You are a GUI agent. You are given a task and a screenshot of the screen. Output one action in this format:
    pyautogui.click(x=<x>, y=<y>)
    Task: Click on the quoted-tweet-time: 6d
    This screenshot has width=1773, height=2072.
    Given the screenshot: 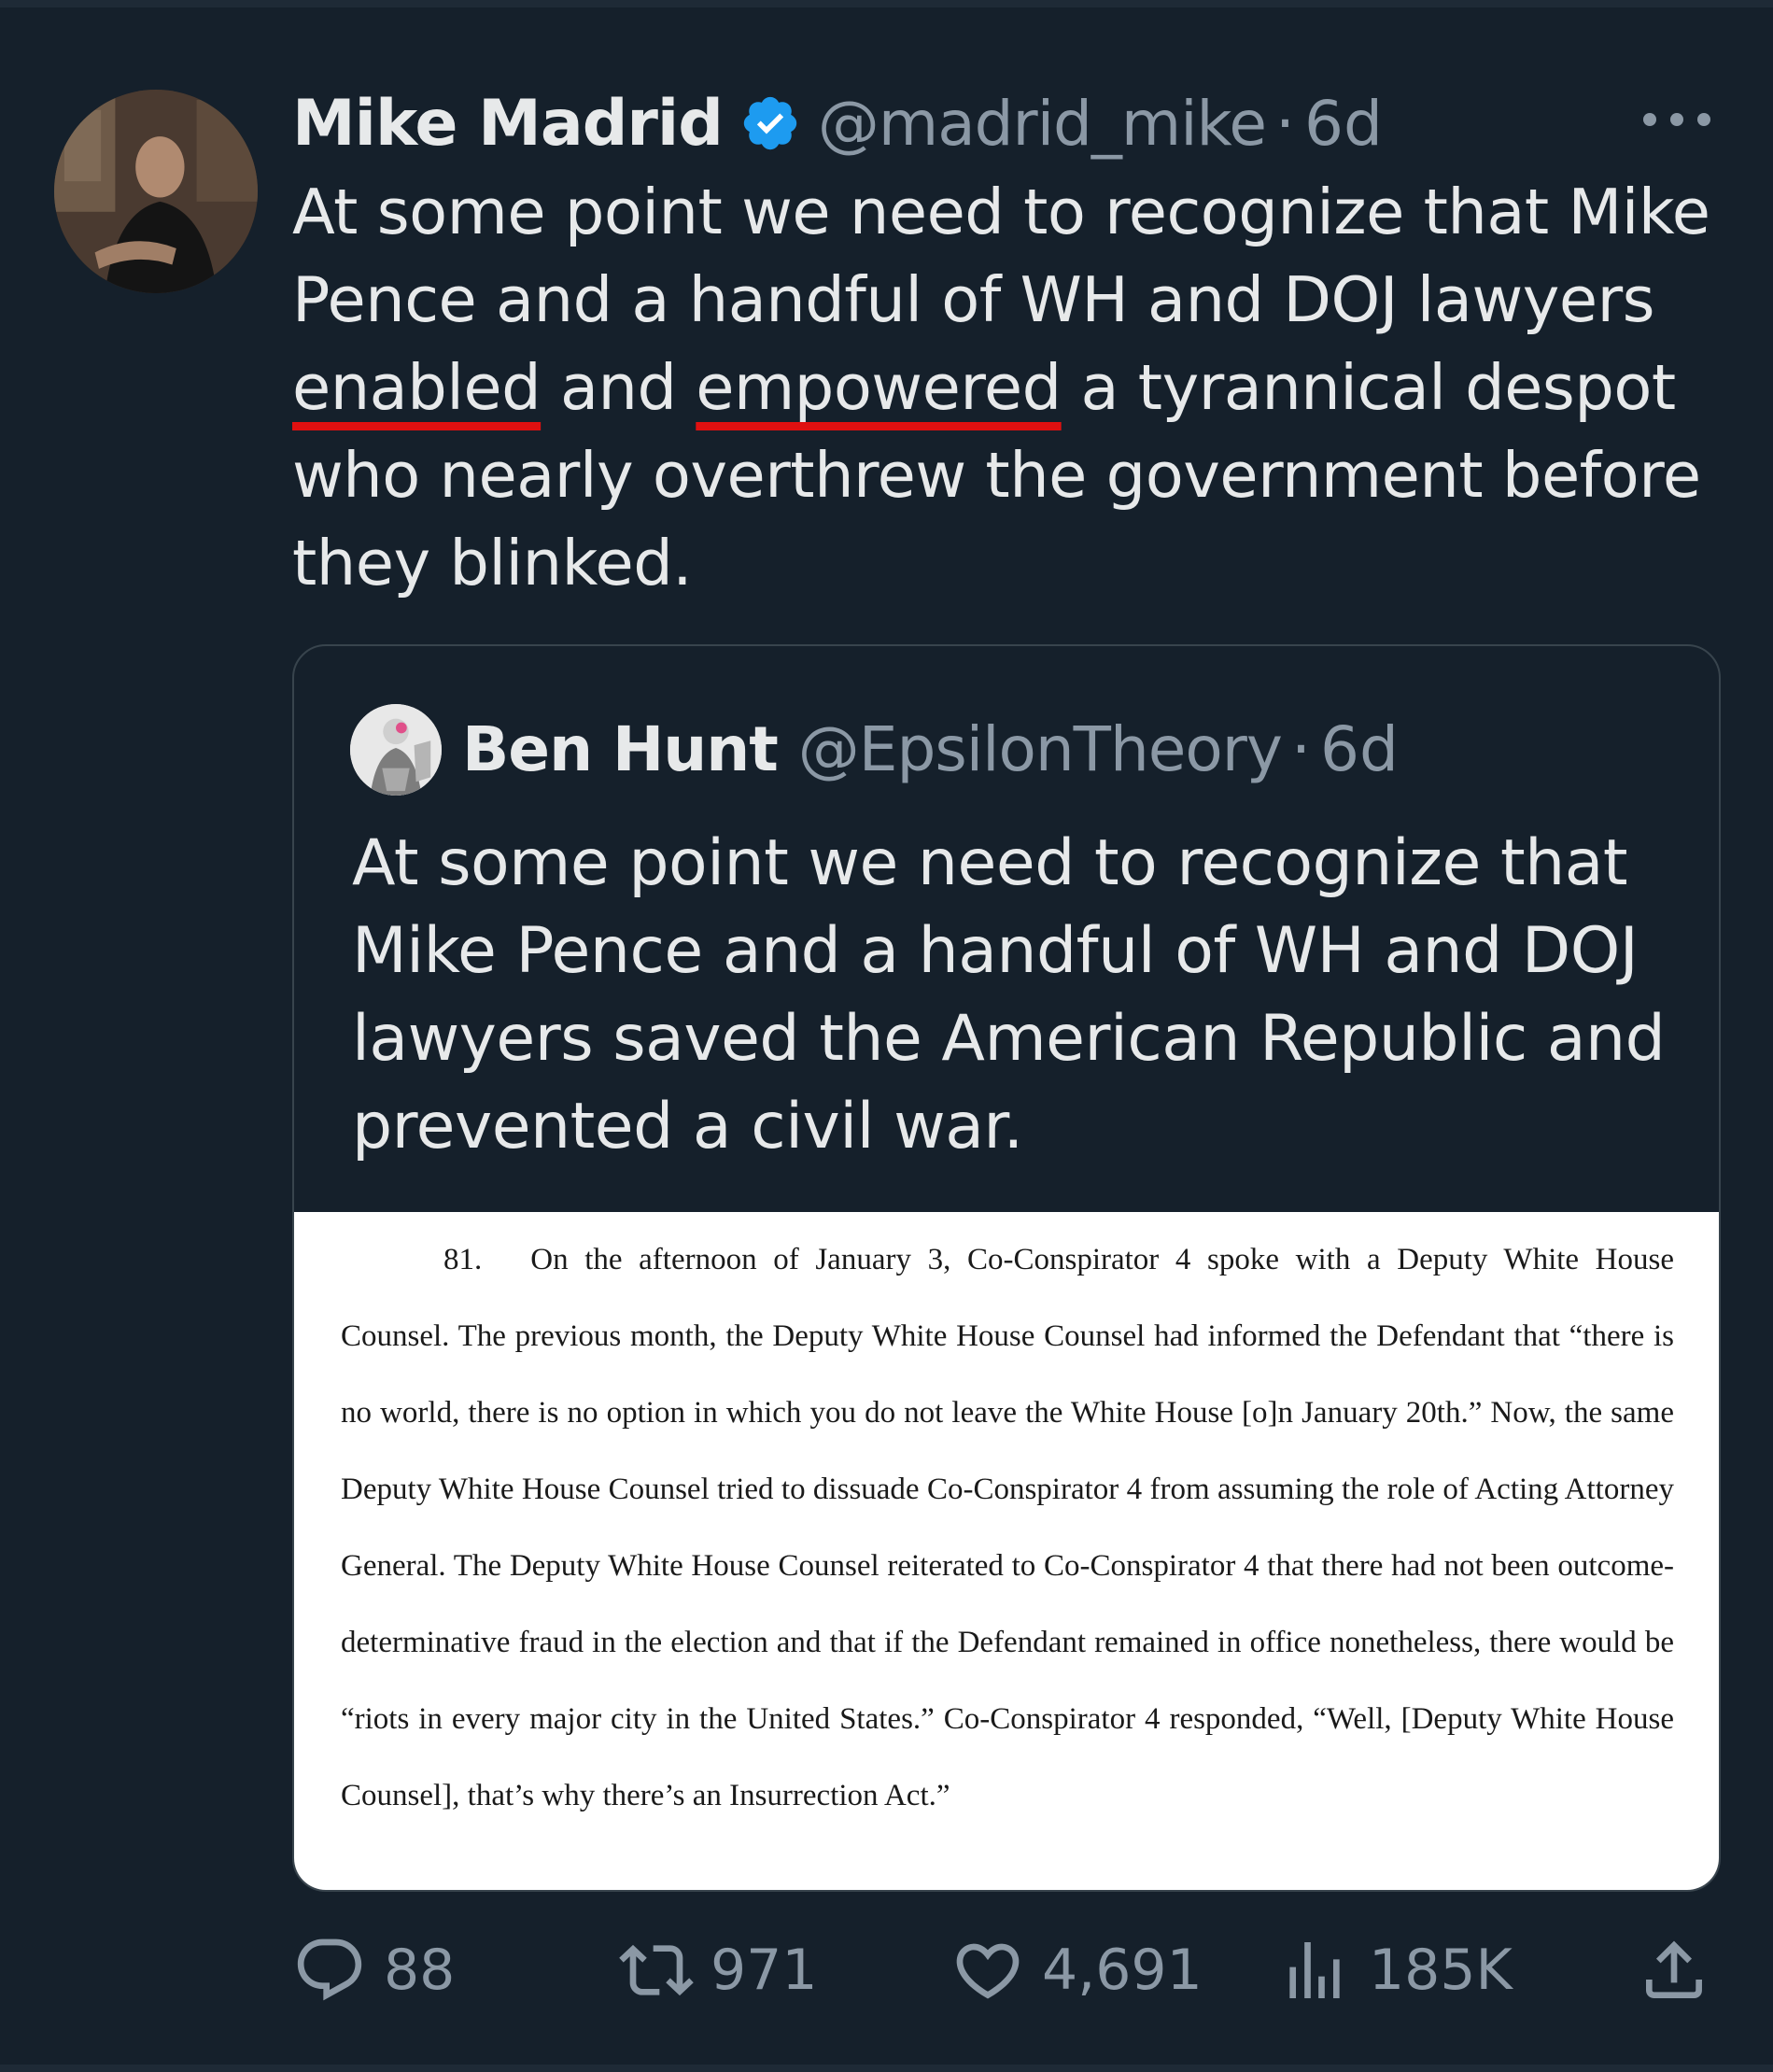 What is the action you would take?
    pyautogui.click(x=1359, y=749)
    